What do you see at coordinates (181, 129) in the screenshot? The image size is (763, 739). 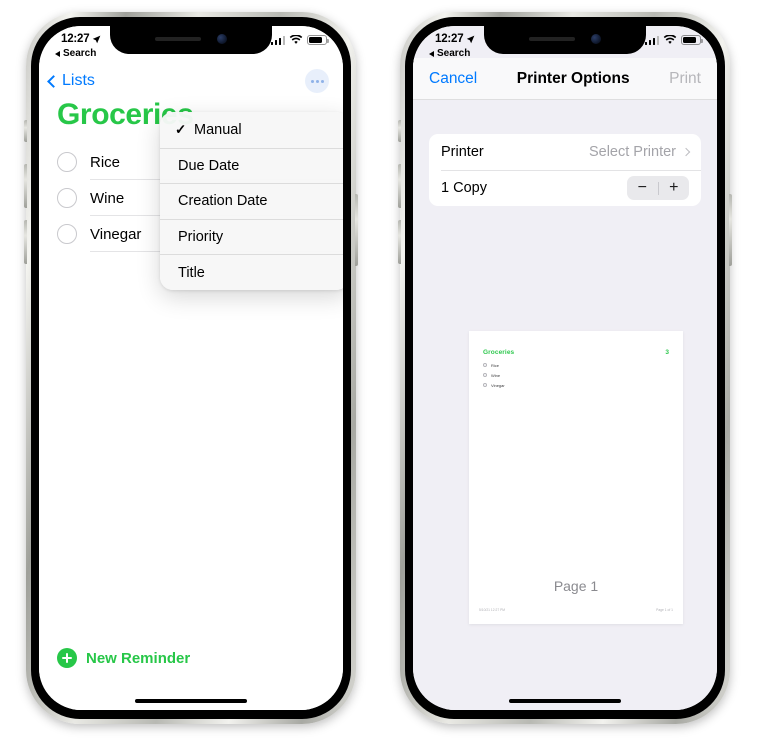 I see `checkmark-icon: ✓` at bounding box center [181, 129].